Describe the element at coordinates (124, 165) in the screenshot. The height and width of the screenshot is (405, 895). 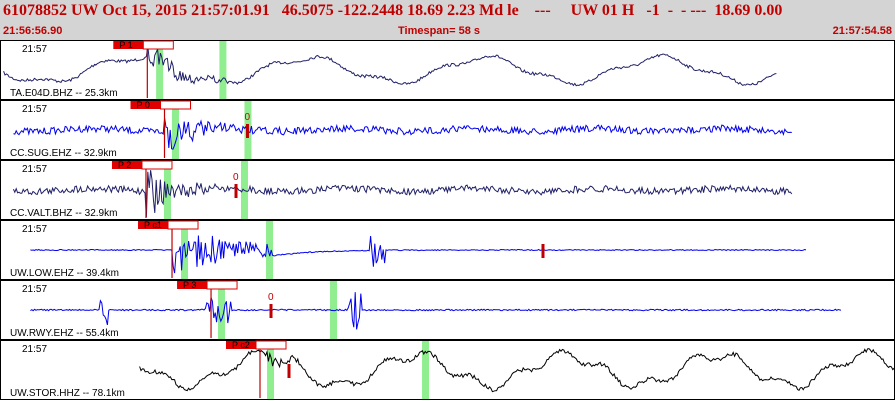
I see `pick-label: P 2` at that location.